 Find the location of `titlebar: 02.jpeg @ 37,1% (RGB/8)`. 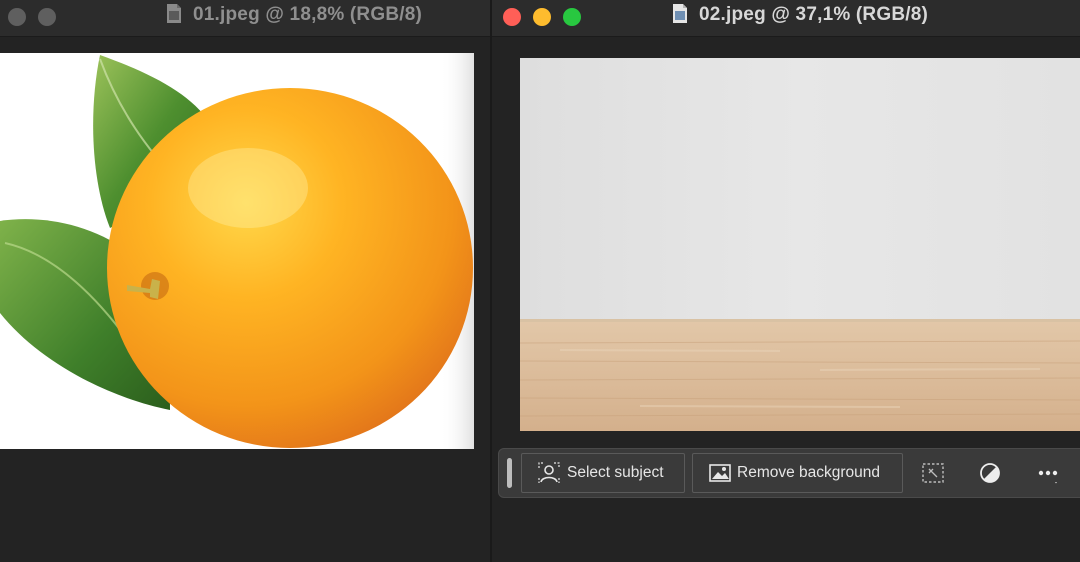

titlebar: 02.jpeg @ 37,1% (RGB/8) is located at coordinates (786, 18).